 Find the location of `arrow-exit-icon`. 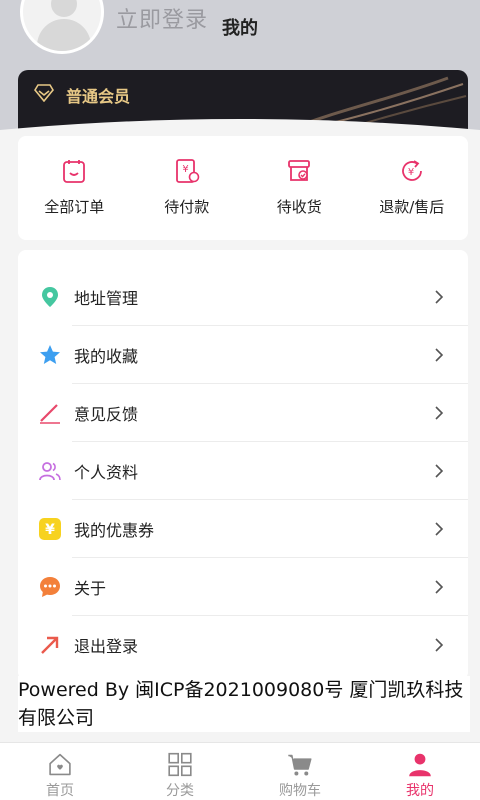

arrow-exit-icon is located at coordinates (50, 645).